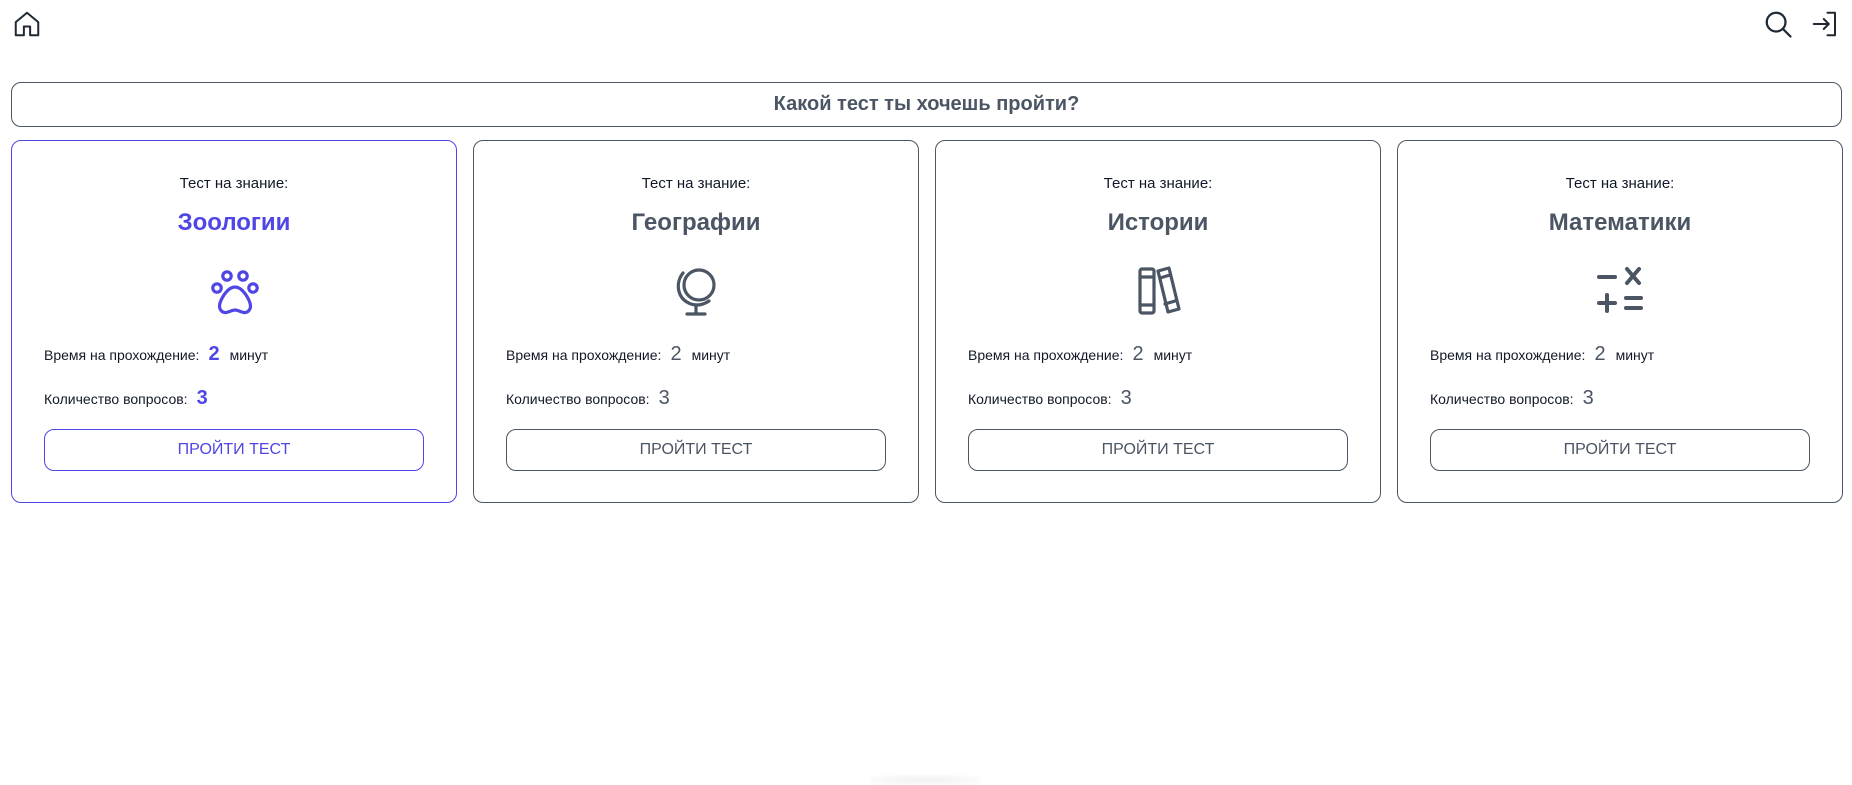  Describe the element at coordinates (234, 222) in the screenshot. I see `card-subject: Зоологии` at that location.